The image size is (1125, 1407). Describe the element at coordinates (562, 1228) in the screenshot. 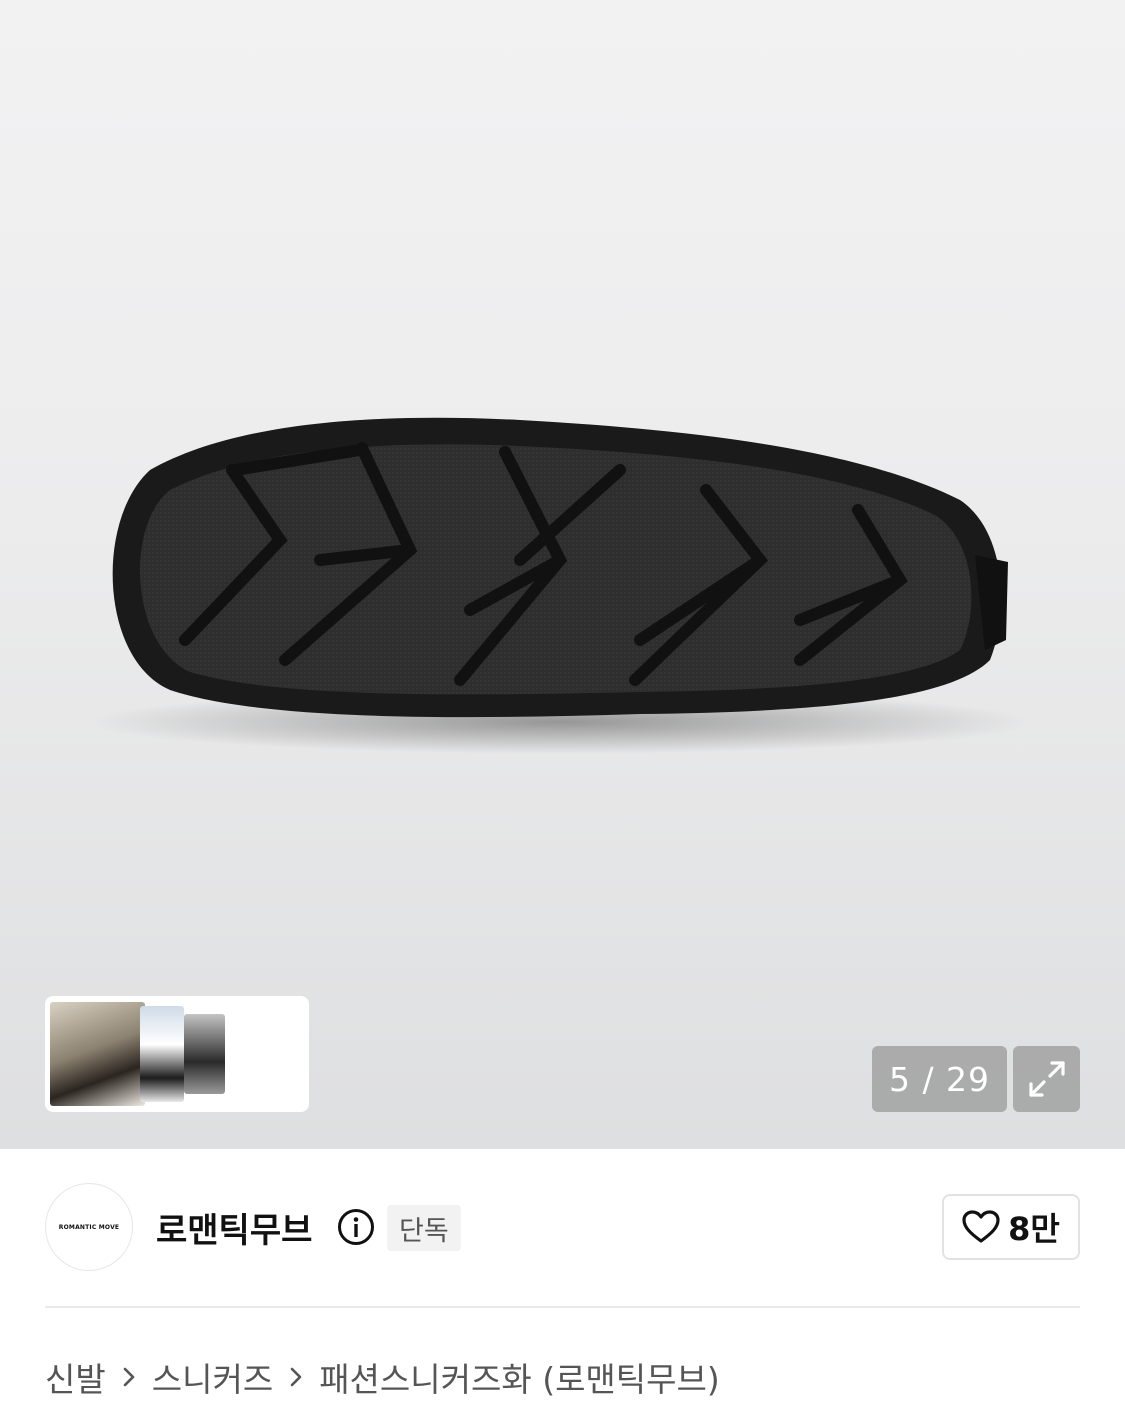

I see `brand-row: ROMANTIC MOVE 로맨틱무브 단독 8만` at that location.